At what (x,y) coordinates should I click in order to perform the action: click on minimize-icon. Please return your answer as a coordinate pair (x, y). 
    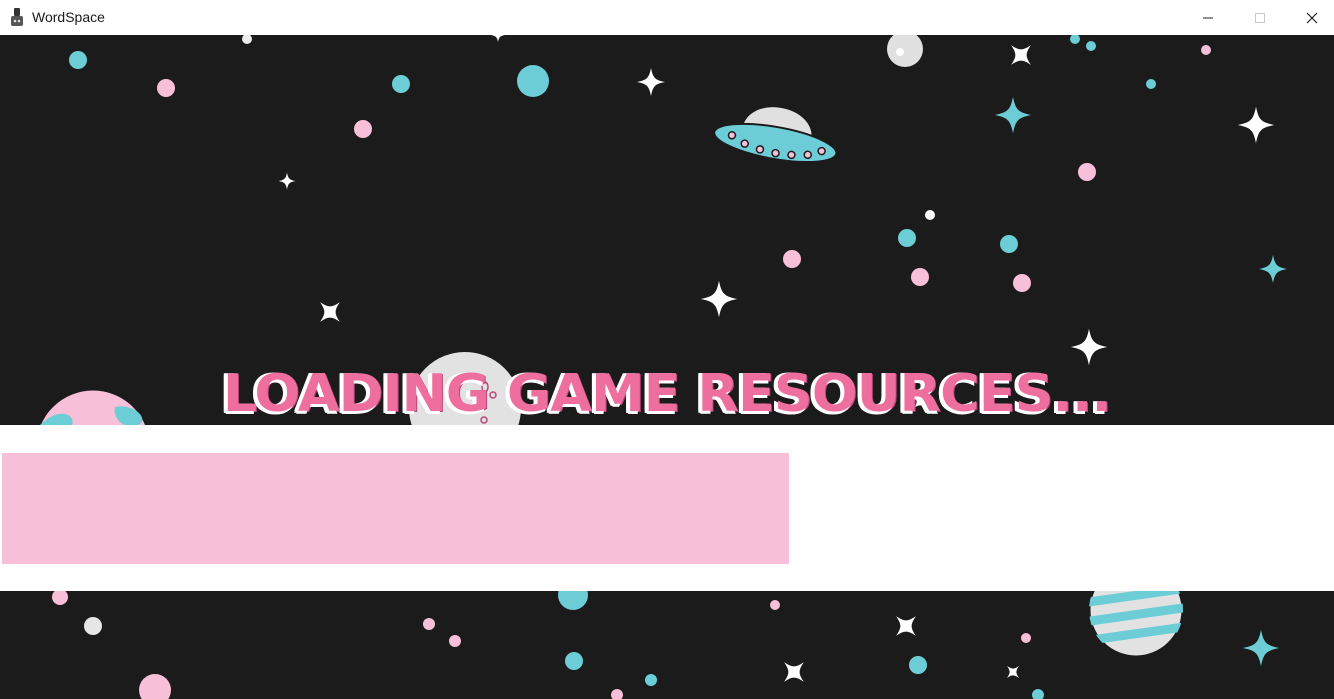
    Looking at the image, I should click on (1208, 17).